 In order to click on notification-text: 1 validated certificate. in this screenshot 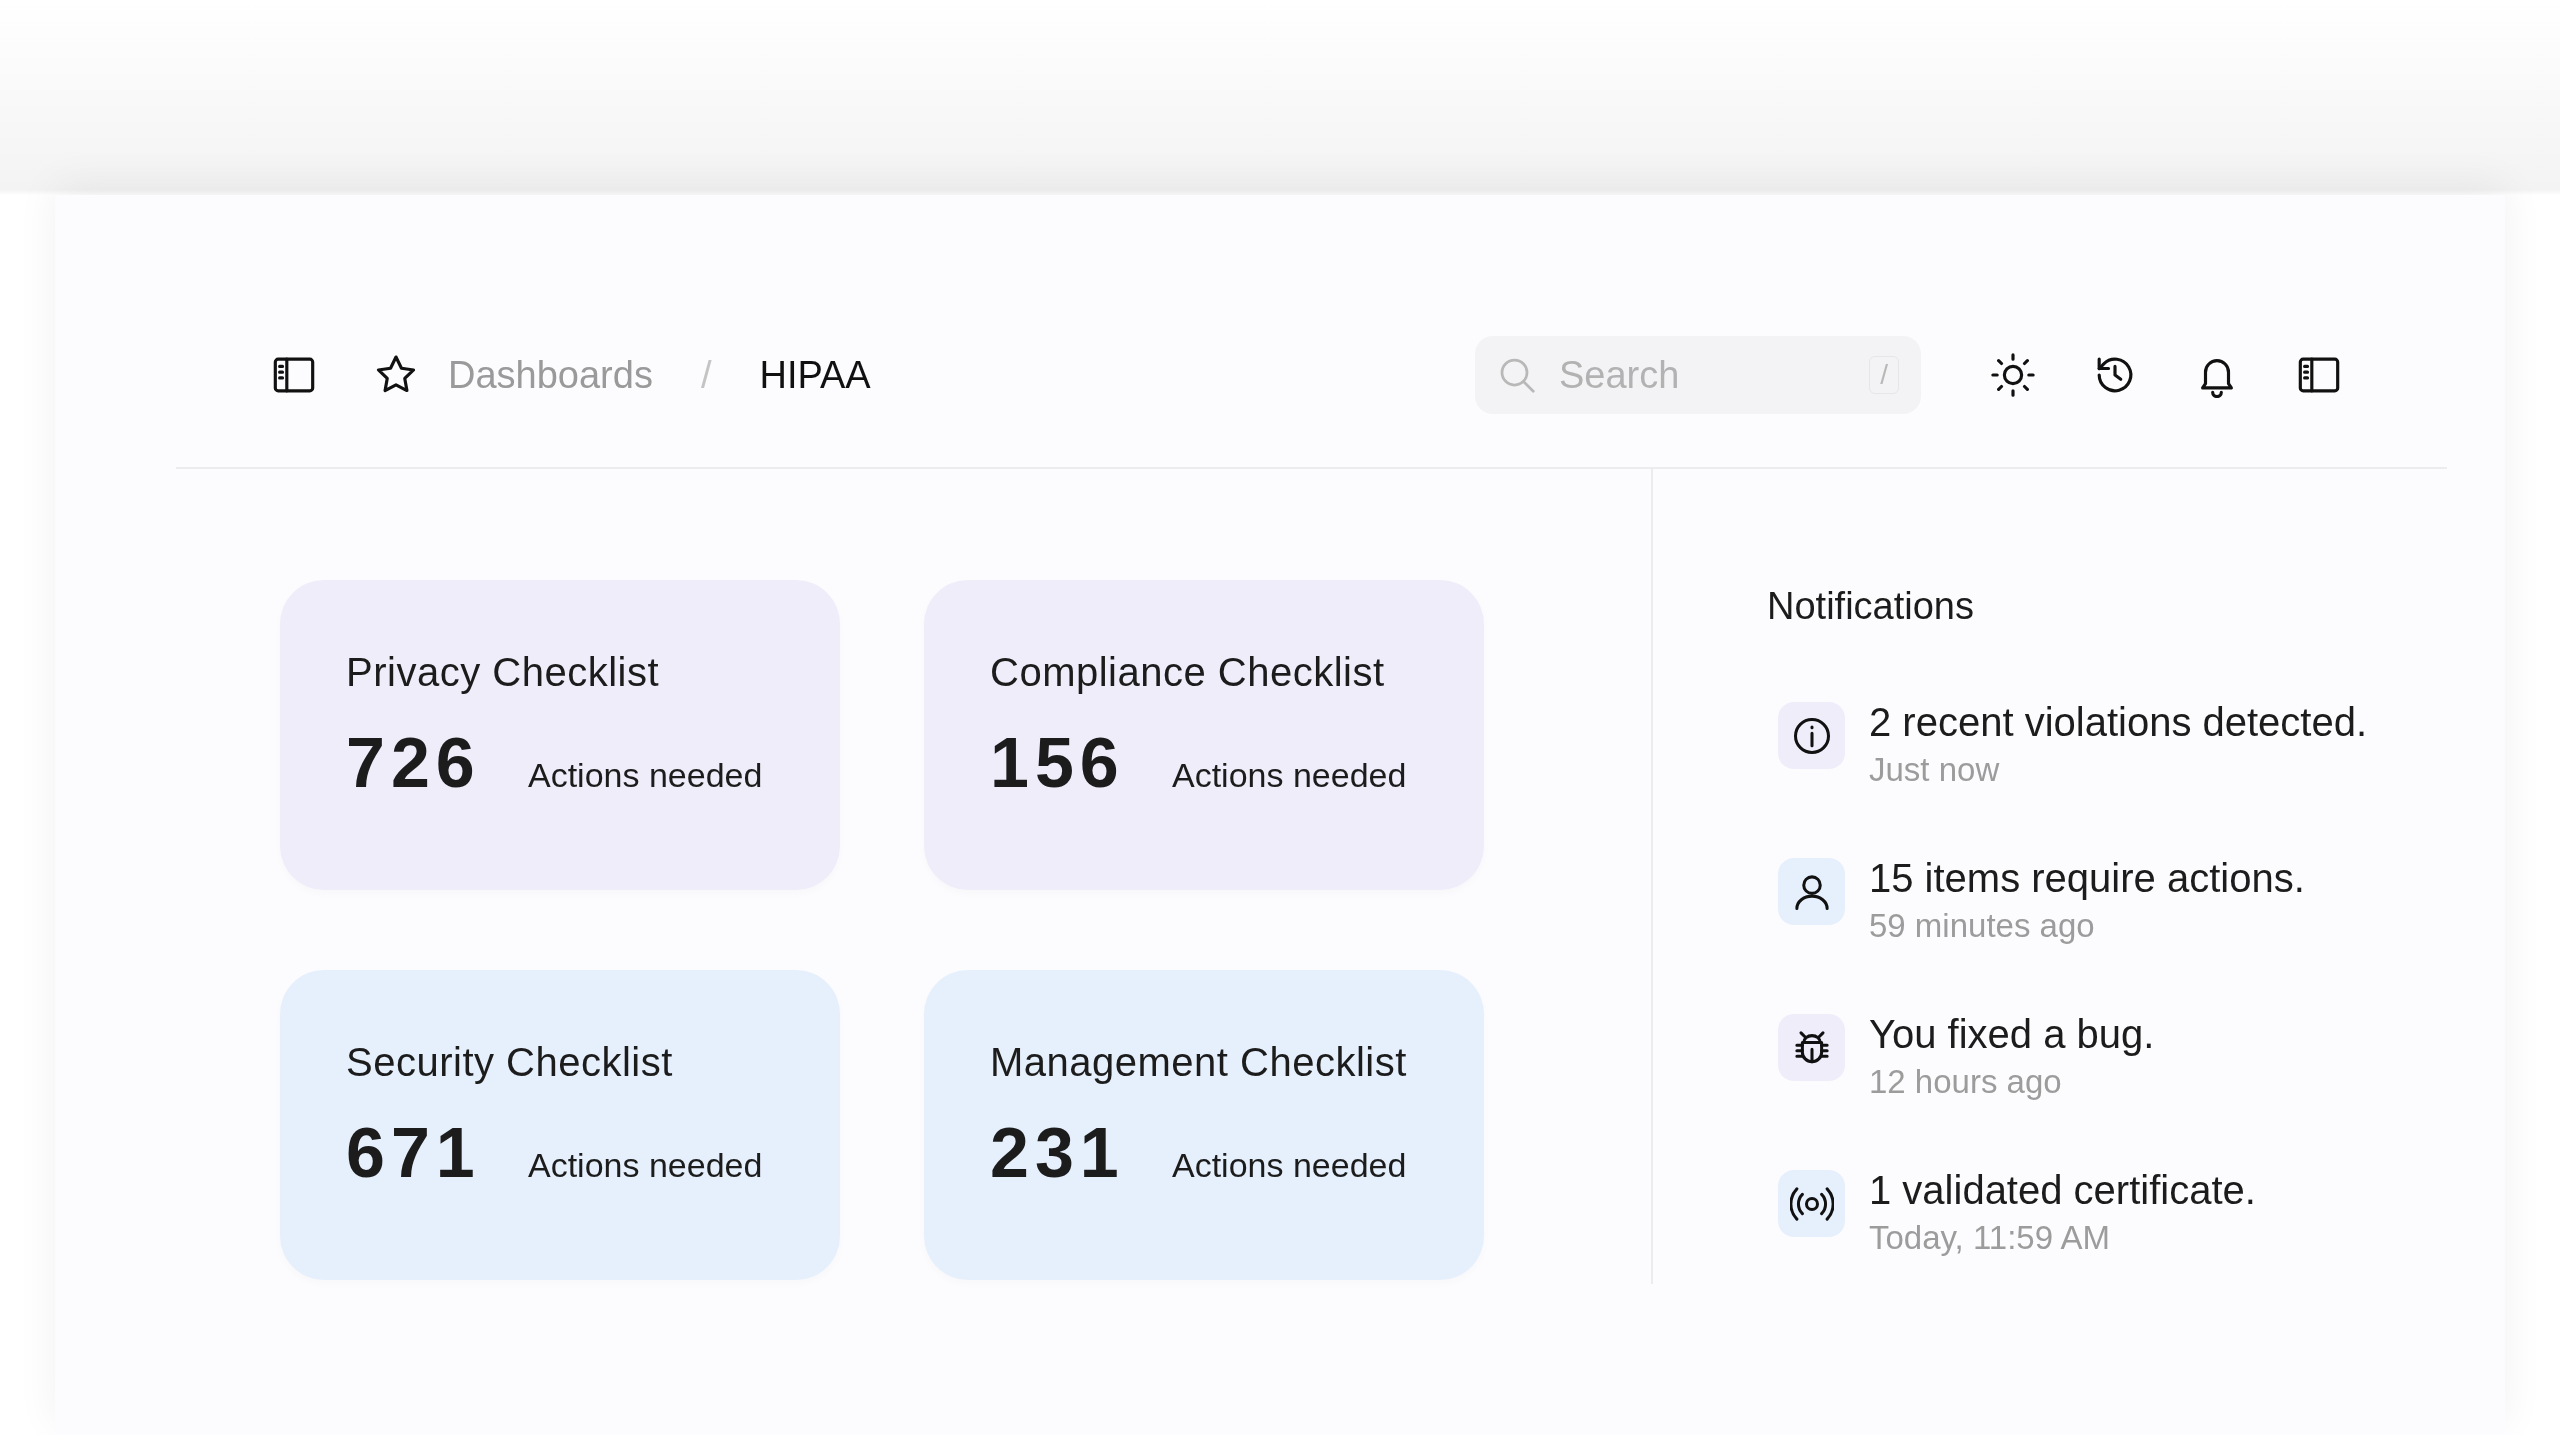, I will do `click(2062, 1190)`.